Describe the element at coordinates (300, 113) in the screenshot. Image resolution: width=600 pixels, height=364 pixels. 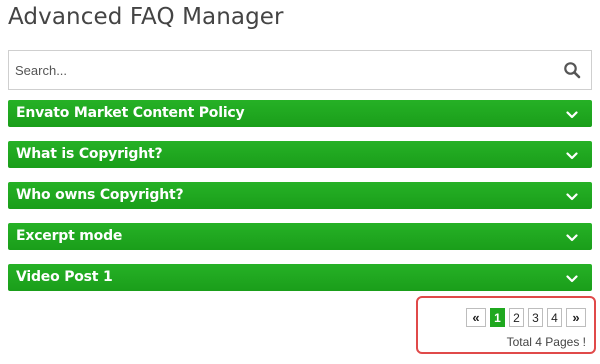
I see `faq-item: Envato Market Content Policy` at that location.